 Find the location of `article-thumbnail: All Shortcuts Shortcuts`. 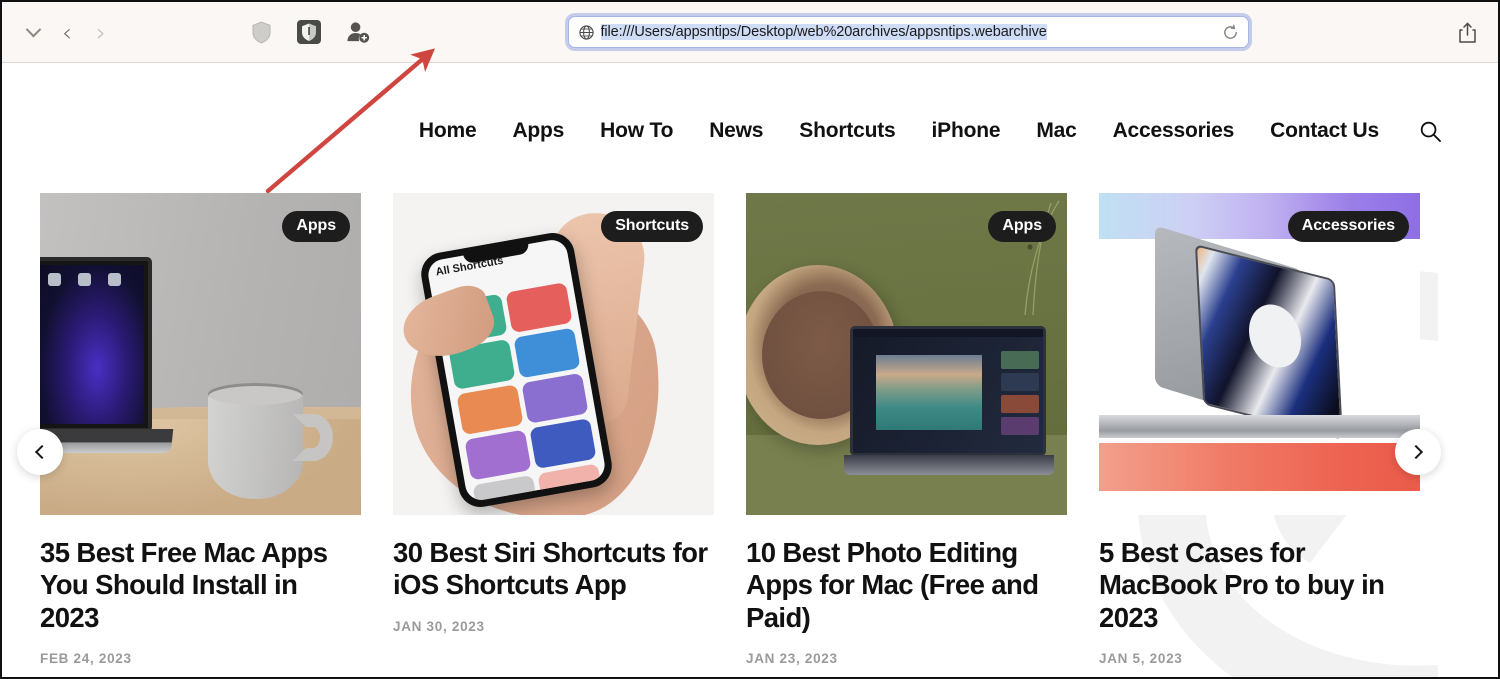

article-thumbnail: All Shortcuts Shortcuts is located at coordinates (553, 354).